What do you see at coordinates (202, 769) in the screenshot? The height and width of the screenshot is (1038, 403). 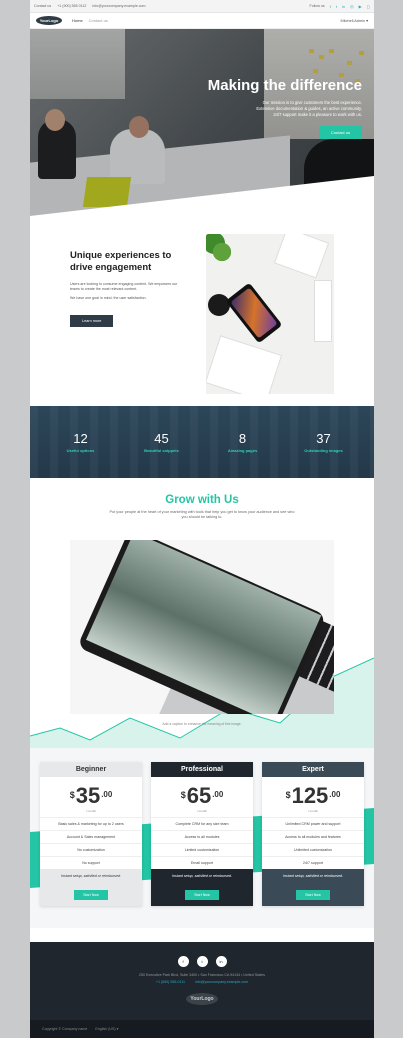 I see `plan-name: Professional` at bounding box center [202, 769].